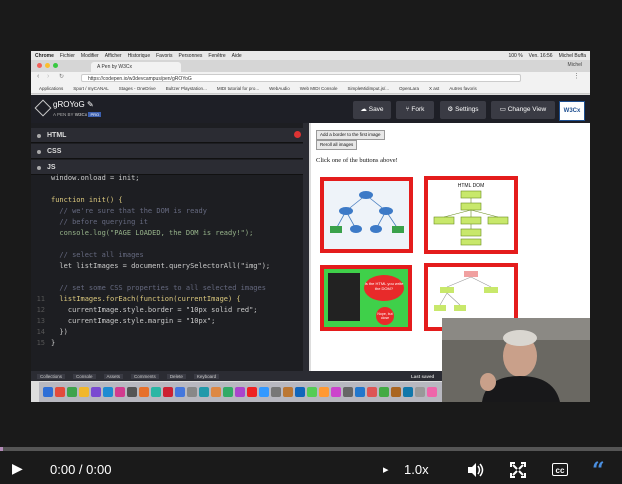  I want to click on bookmark-item: X ast, so click(434, 88).